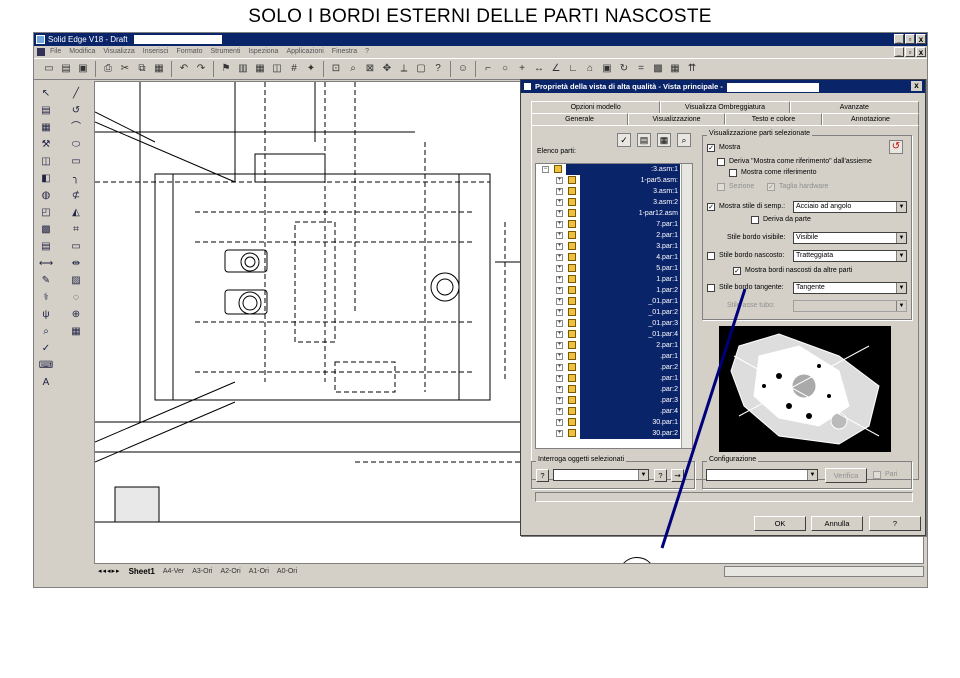 This screenshot has height=678, width=960. I want to click on select-icon: ↖, so click(46, 94).